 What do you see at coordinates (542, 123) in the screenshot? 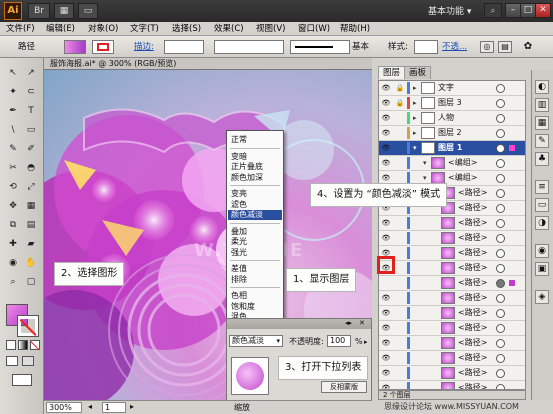
I see `swatches-icon: ▦` at bounding box center [542, 123].